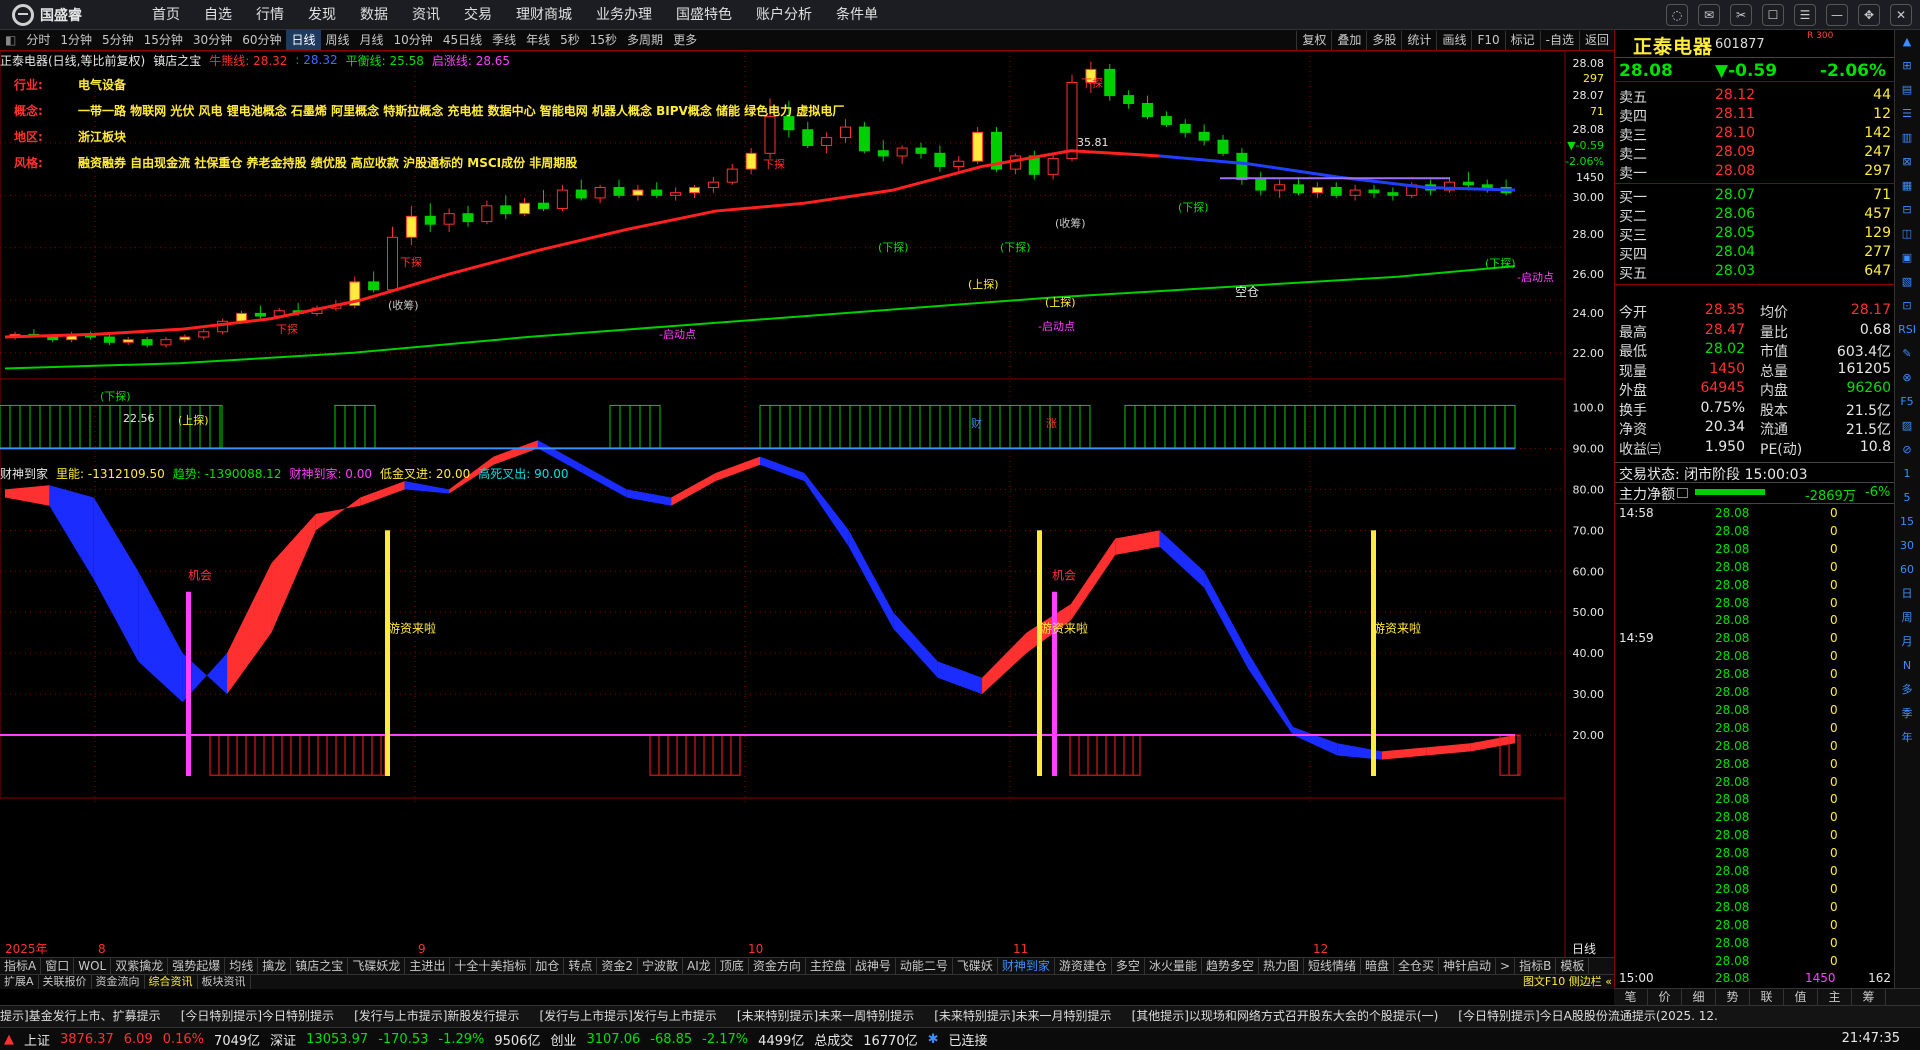  I want to click on indicator-tab-21: 飞碟妖, so click(975, 966).